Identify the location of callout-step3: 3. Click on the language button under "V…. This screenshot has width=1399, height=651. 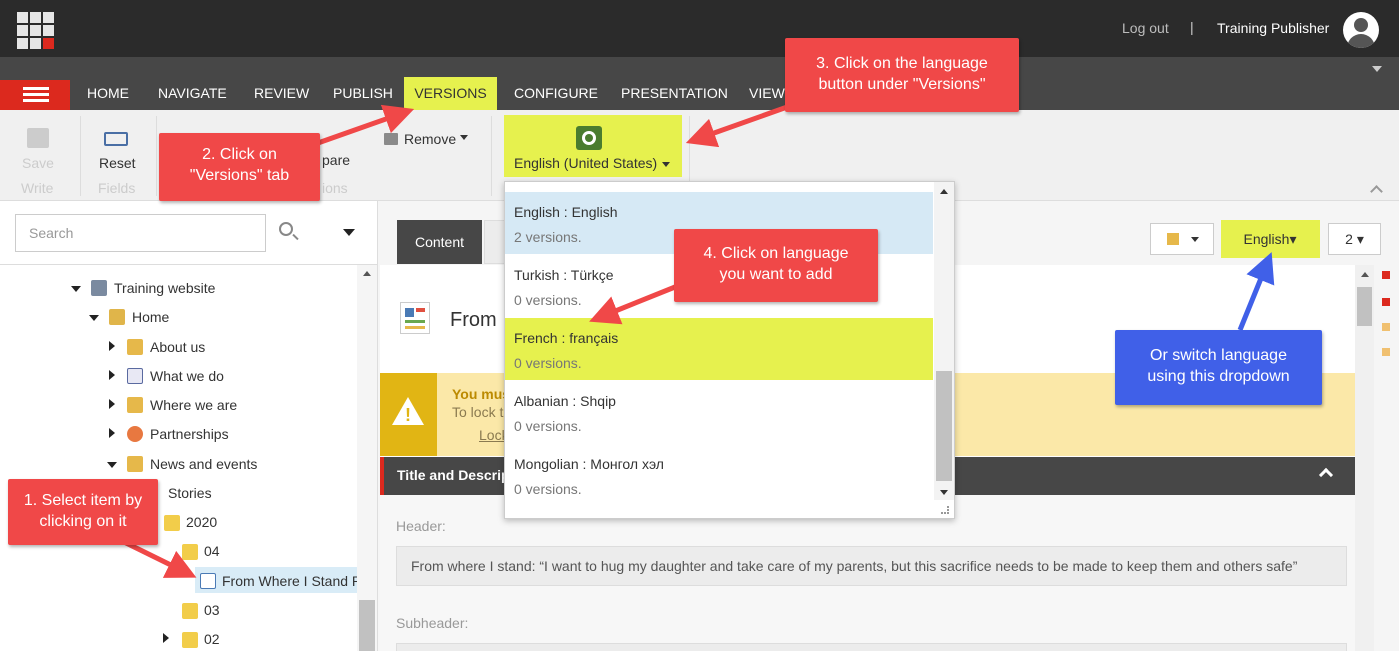
(902, 75).